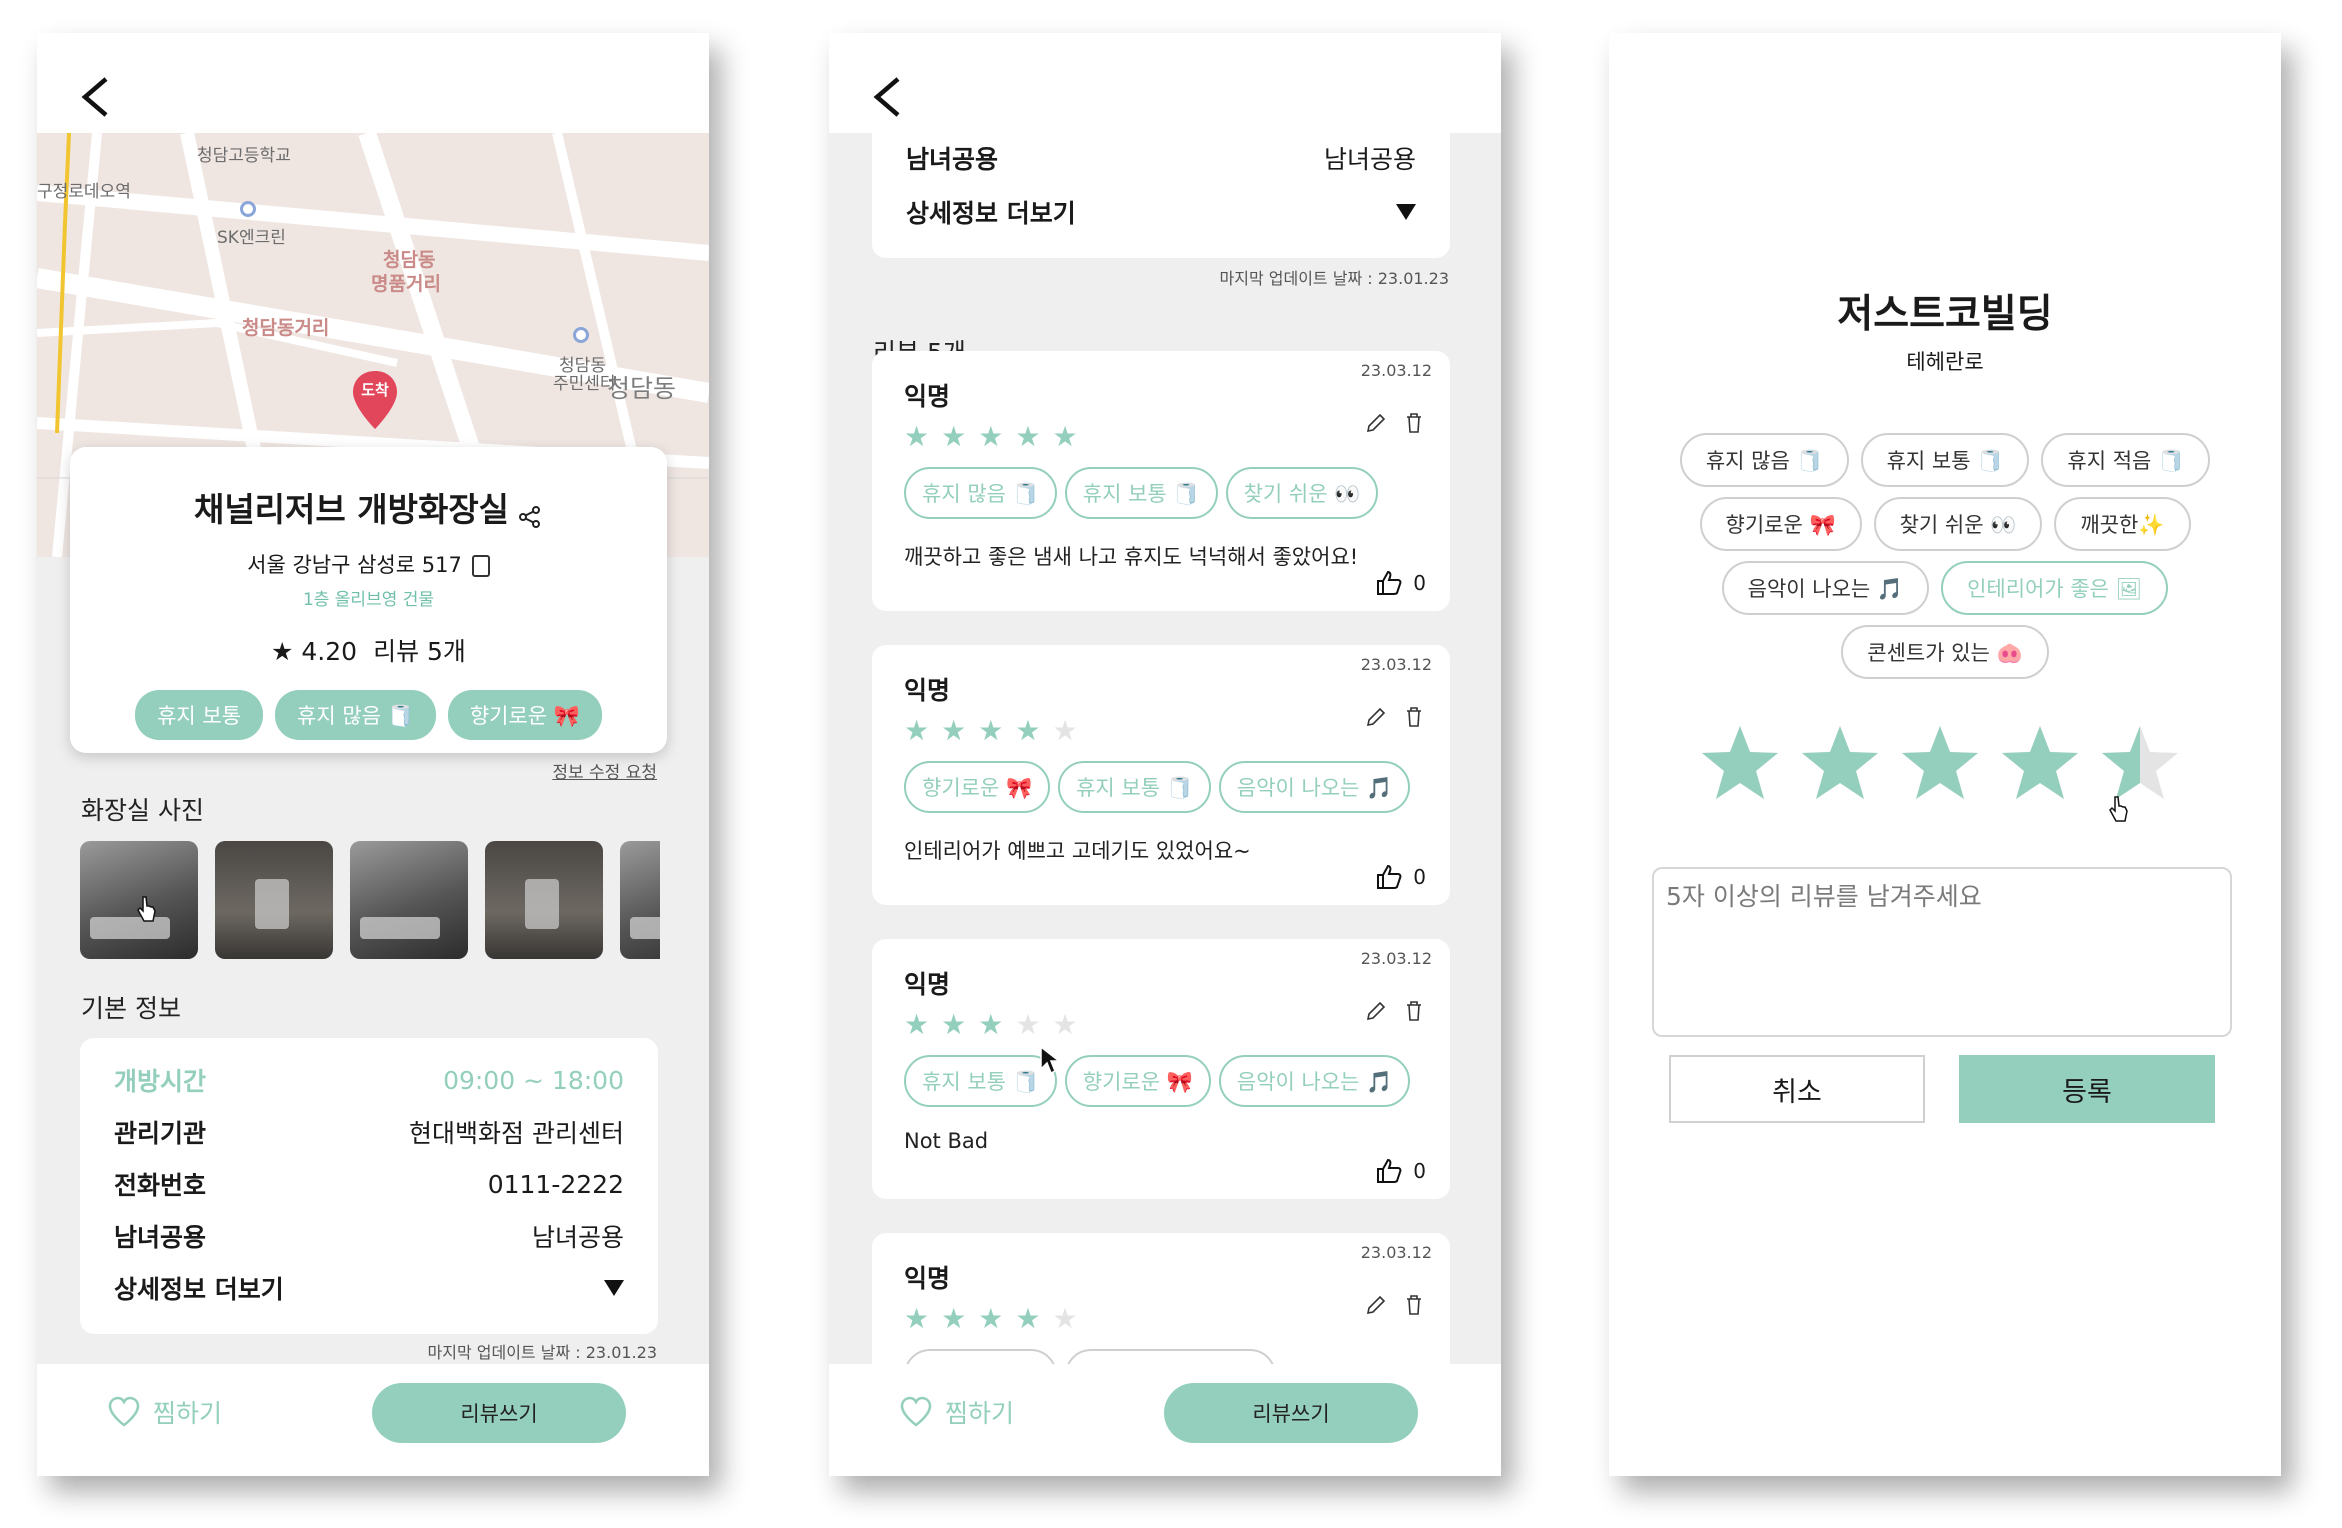 Image resolution: width=2342 pixels, height=1528 pixels. Describe the element at coordinates (375, 400) in the screenshot. I see `destination-pin-icon: 도착` at that location.